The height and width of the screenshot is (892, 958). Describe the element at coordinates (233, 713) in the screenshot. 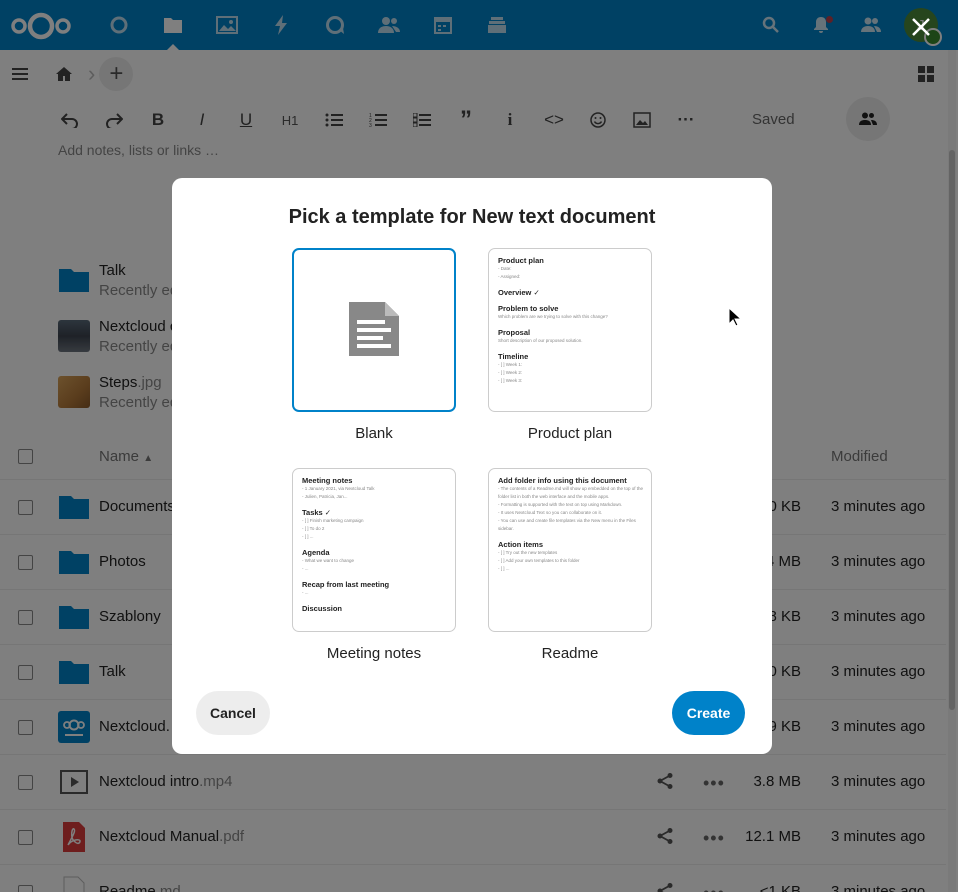

I see `cancel-button: Cancel` at that location.